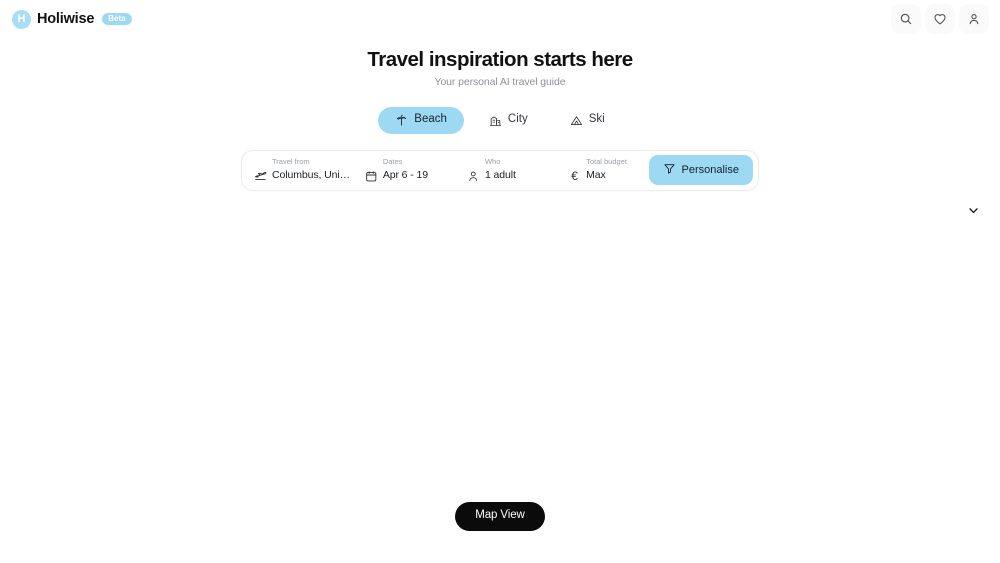 The width and height of the screenshot is (1000, 563). I want to click on tab-ski-label: Ski, so click(596, 119).